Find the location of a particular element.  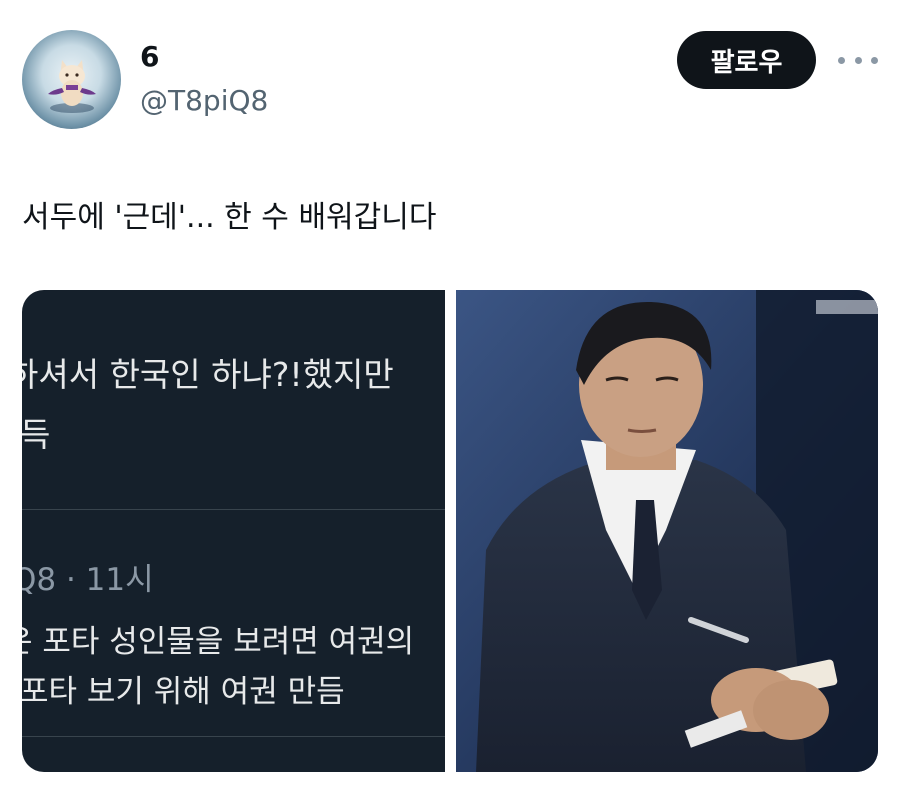

screenshot-body-line: 은 포타 성인물을 보려면 여권의 is located at coordinates (218, 642).